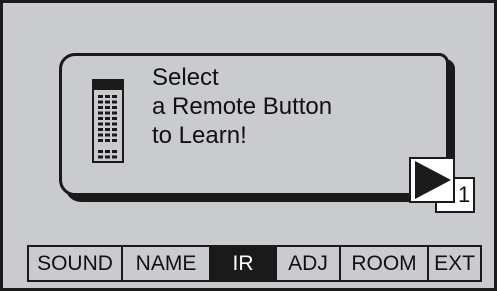  I want to click on tab-ir: IR, so click(244, 263).